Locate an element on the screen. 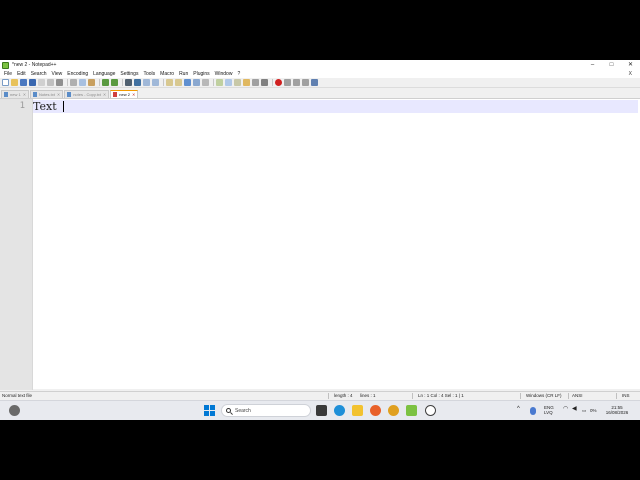 This screenshot has height=480, width=640. close-button: ✕ is located at coordinates (630, 65).